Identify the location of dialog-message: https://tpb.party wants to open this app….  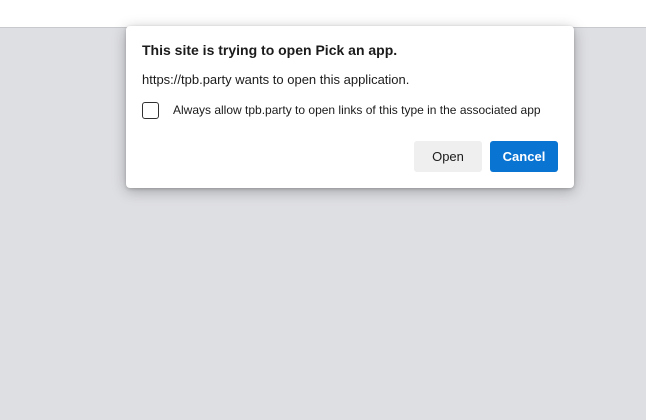
(276, 79).